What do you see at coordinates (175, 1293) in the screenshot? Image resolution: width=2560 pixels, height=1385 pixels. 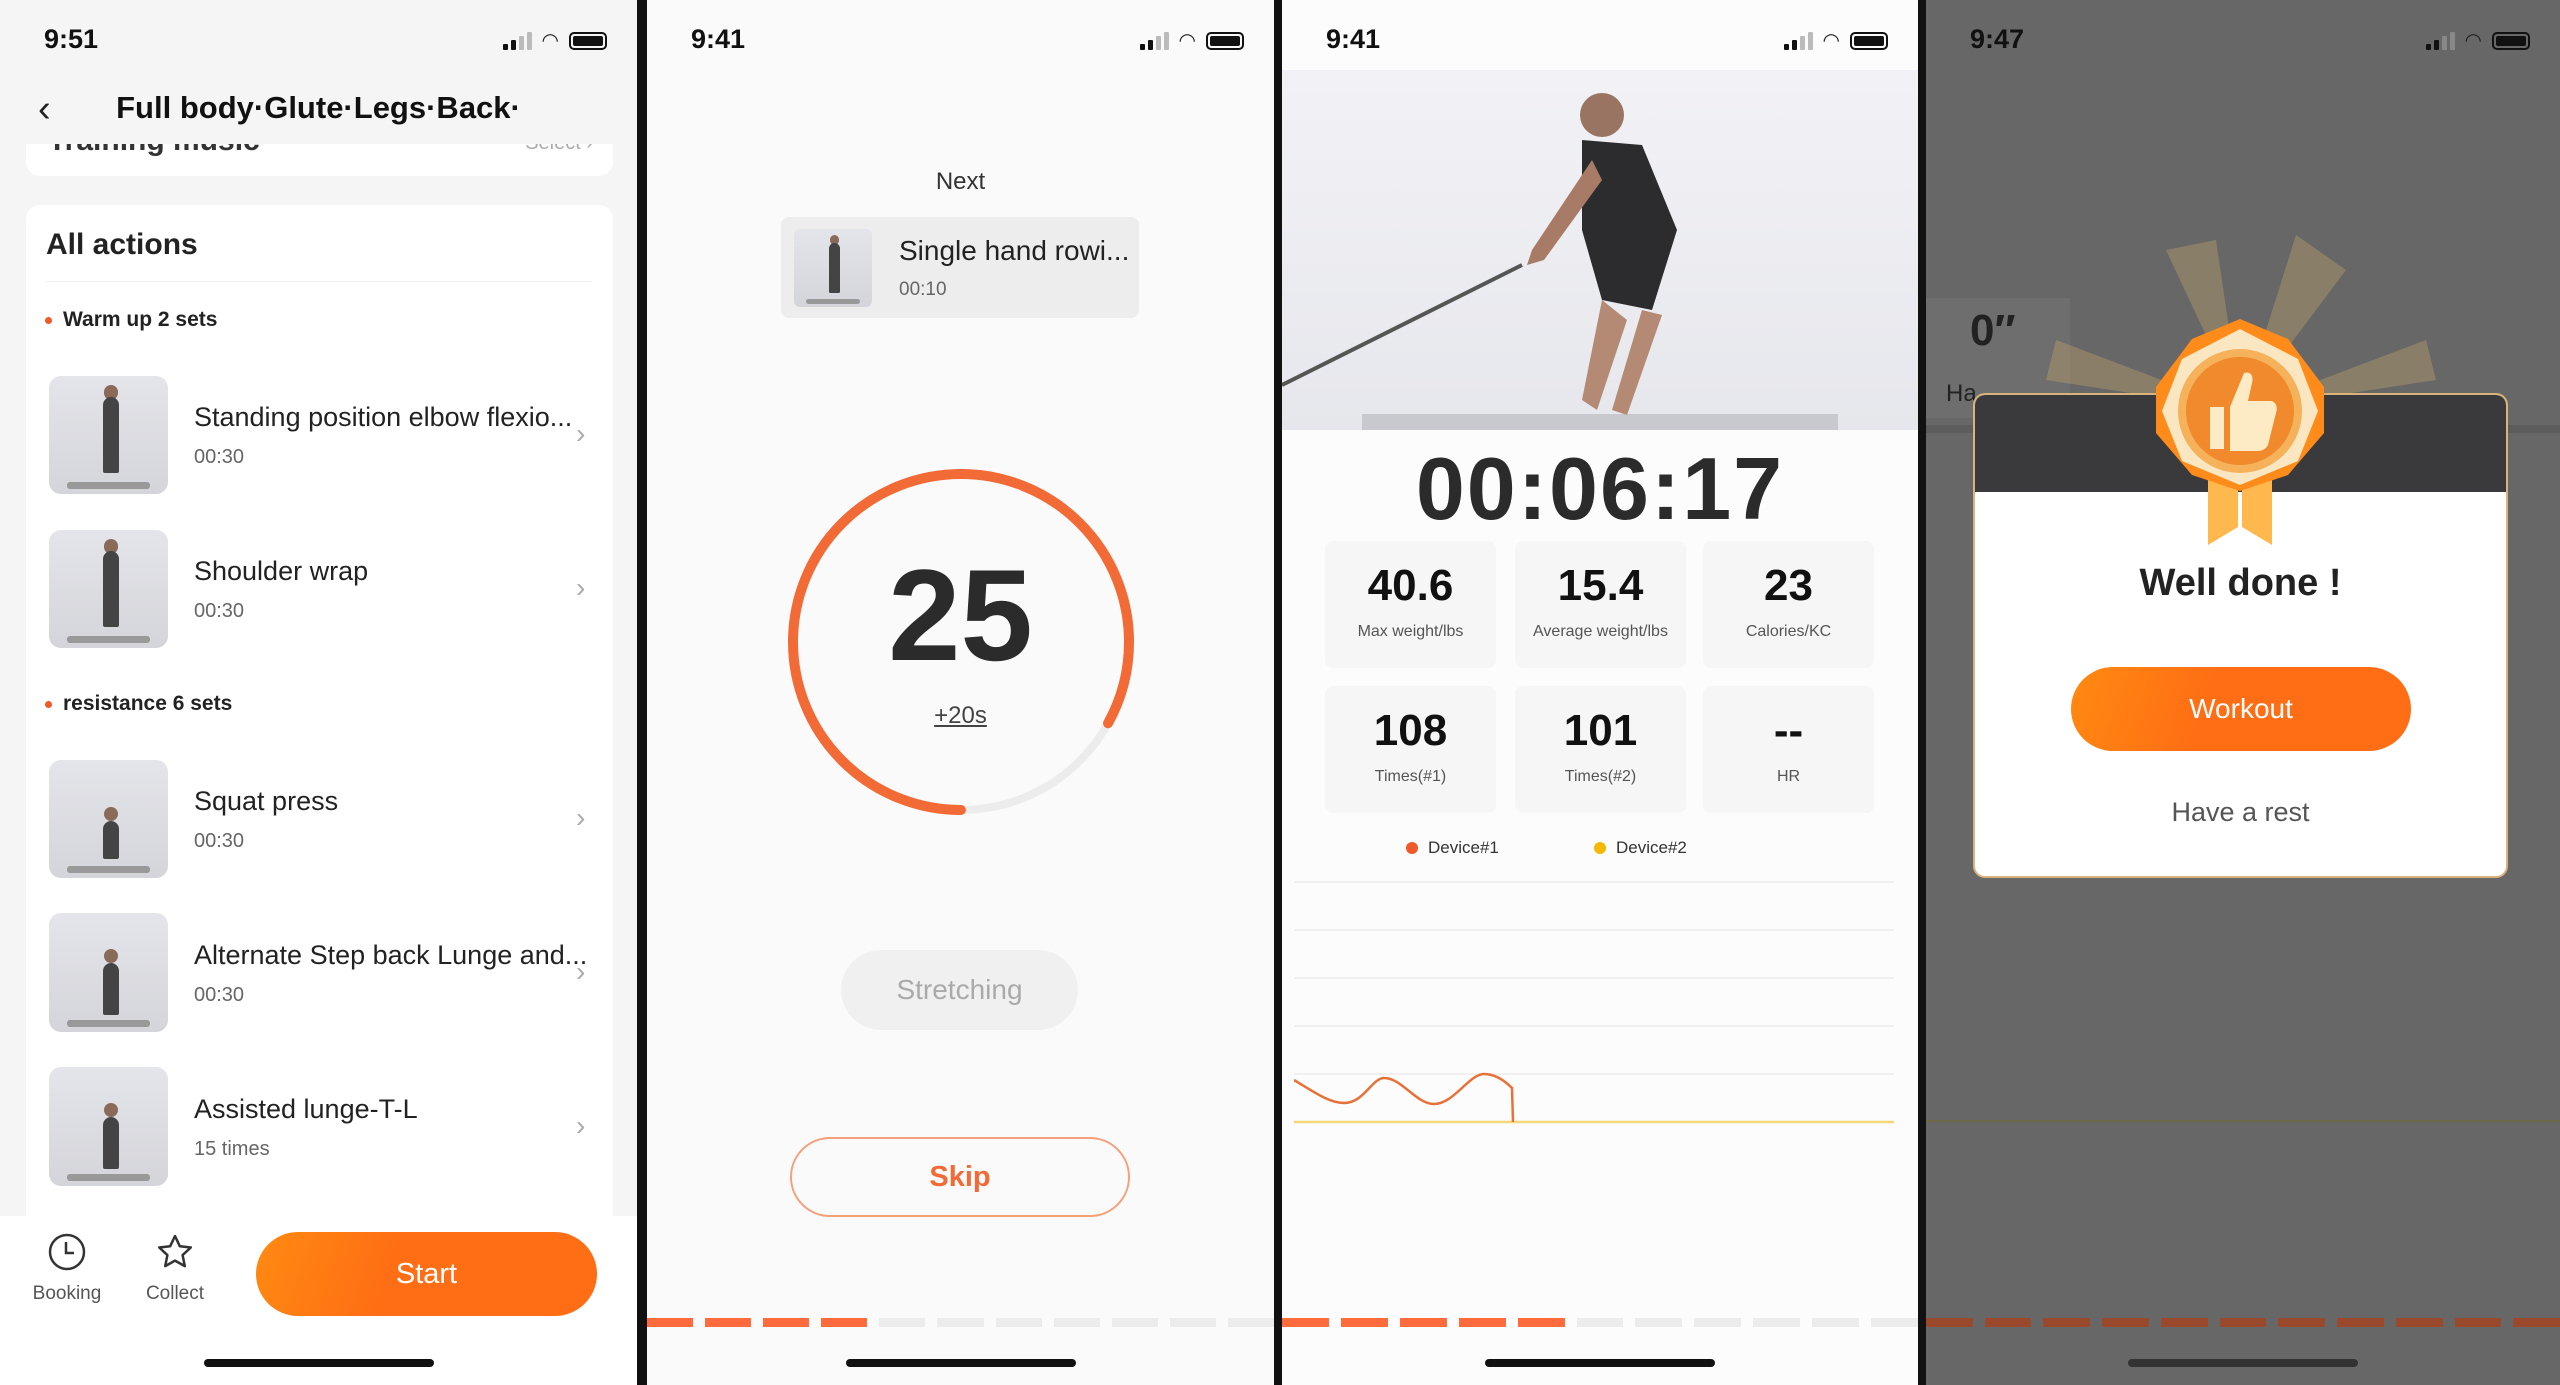 I see `collect-label: Collect` at bounding box center [175, 1293].